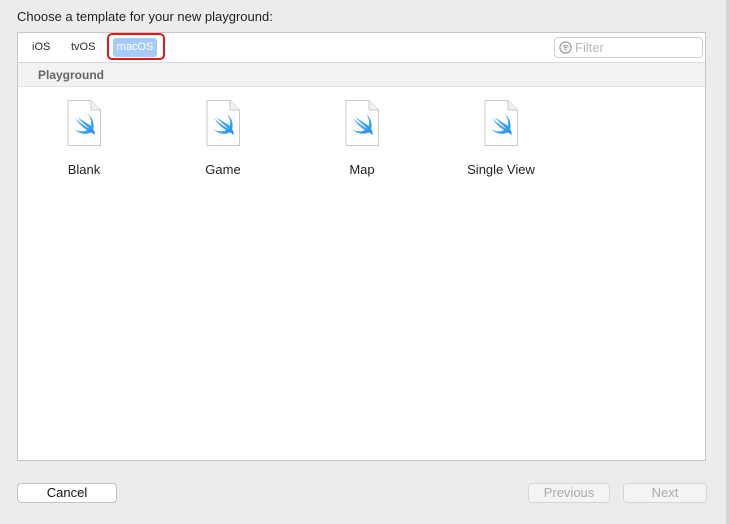  I want to click on annotation-highlight-box, so click(136, 46).